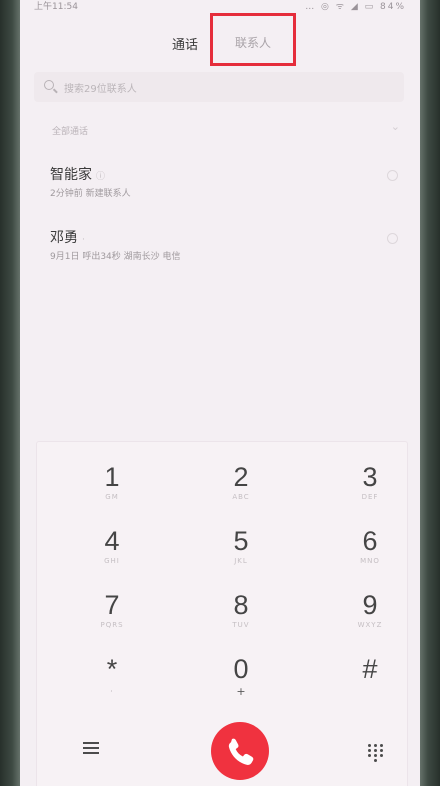  I want to click on dial-key-4: 4 GHI, so click(112, 551).